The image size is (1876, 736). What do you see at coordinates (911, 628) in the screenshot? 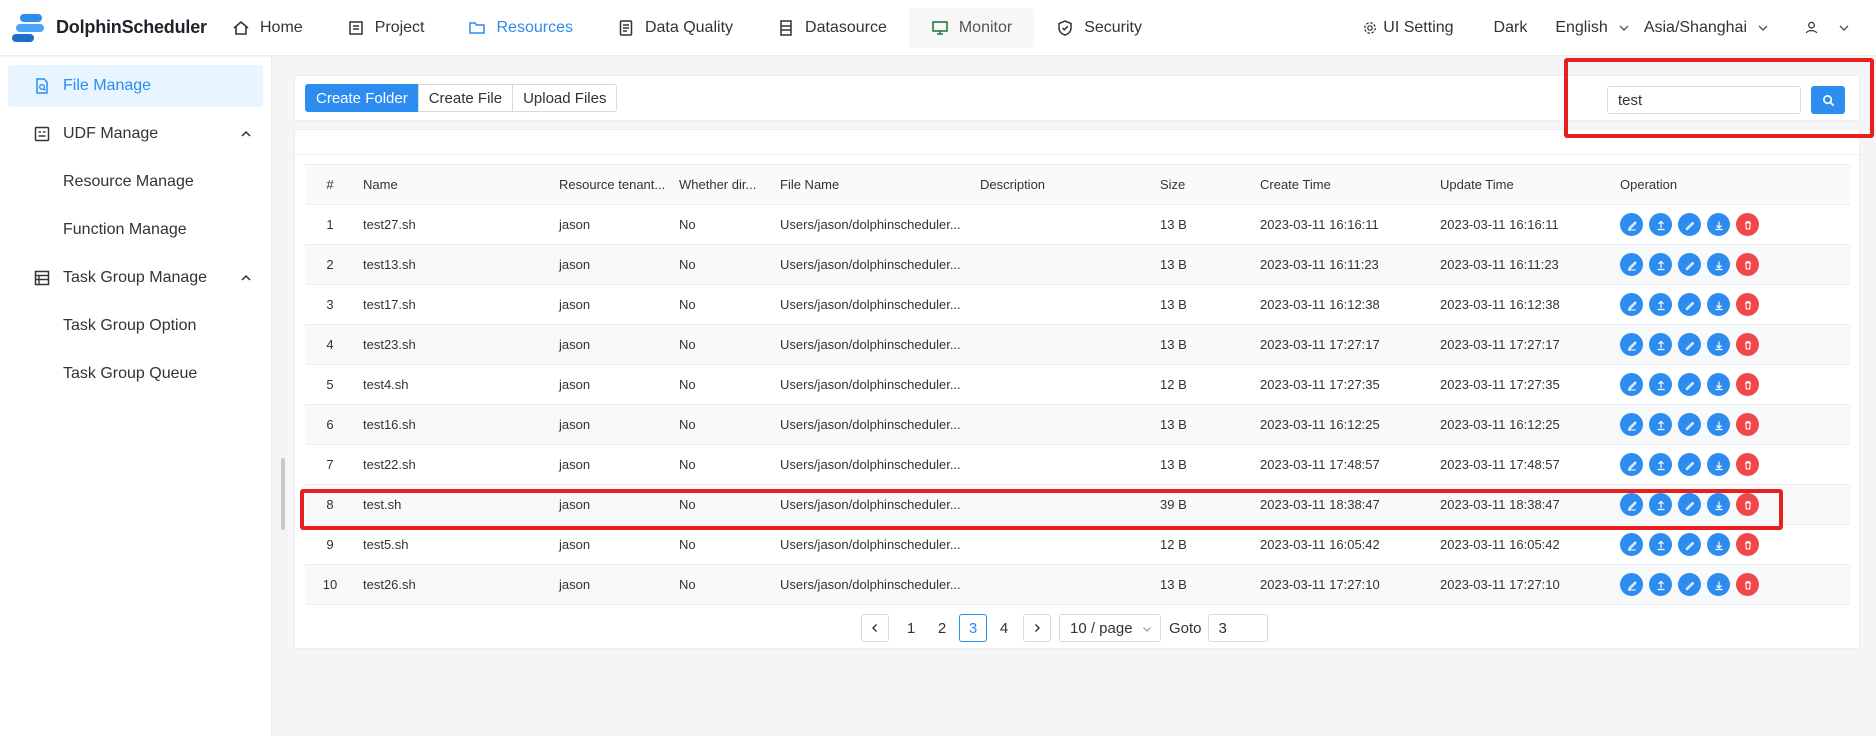
I see `page-1: 1` at bounding box center [911, 628].